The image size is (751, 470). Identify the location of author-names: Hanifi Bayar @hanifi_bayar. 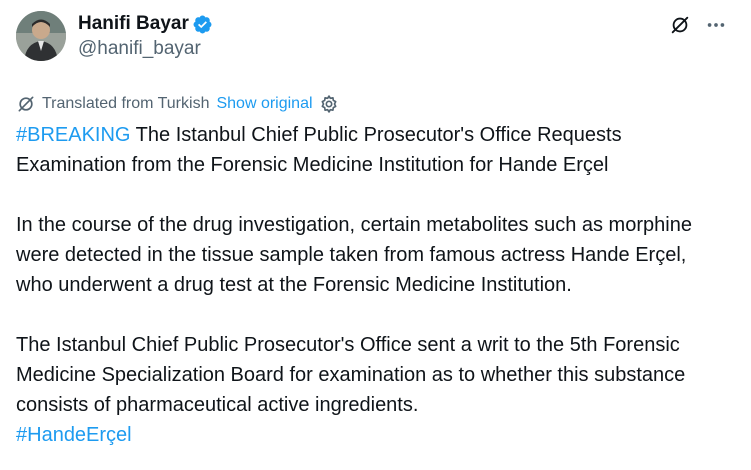
(145, 36).